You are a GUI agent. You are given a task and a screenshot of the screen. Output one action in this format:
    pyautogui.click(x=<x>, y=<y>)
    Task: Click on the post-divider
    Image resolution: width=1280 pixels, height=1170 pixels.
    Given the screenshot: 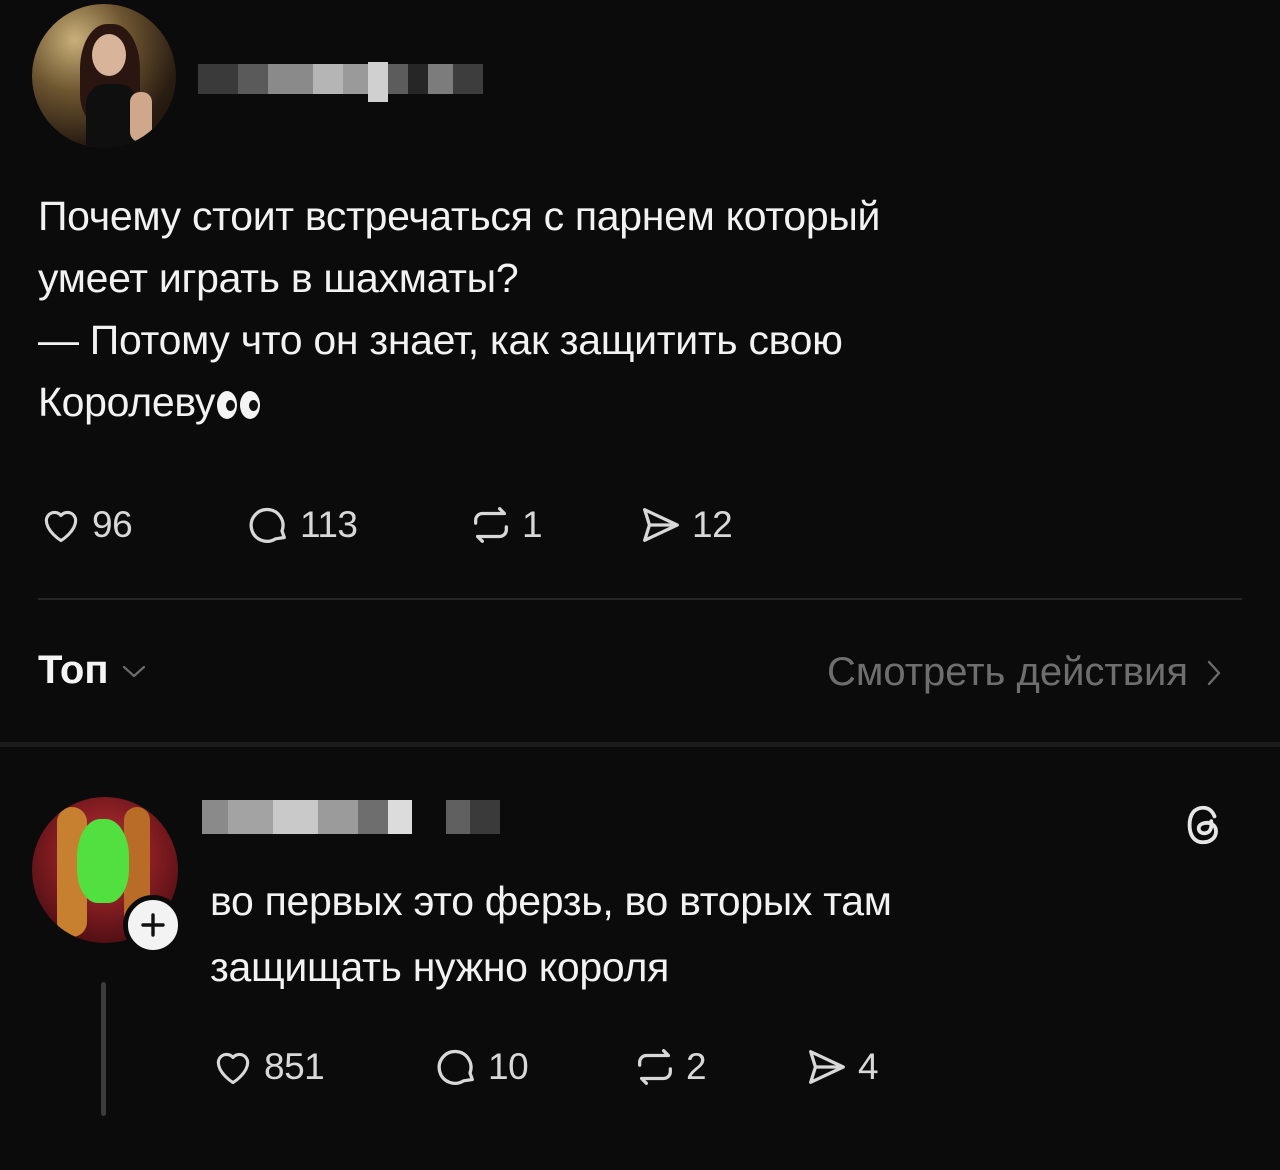 What is the action you would take?
    pyautogui.click(x=640, y=599)
    